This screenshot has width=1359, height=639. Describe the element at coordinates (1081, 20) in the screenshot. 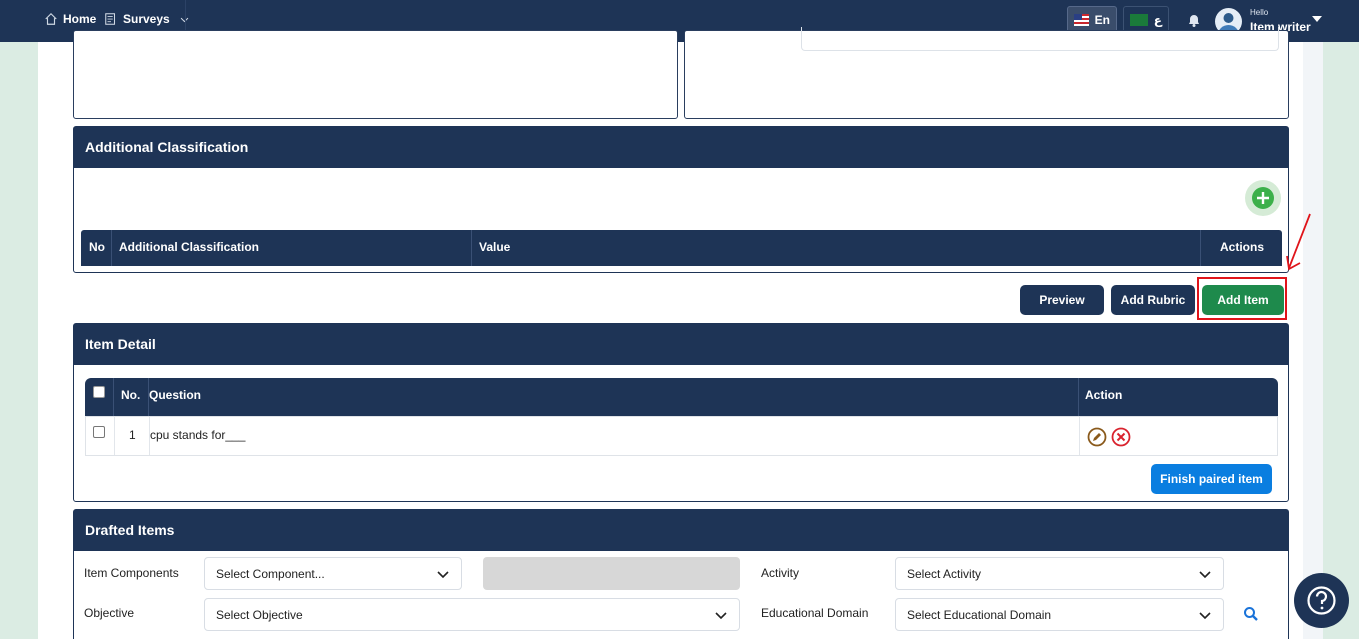

I see `us-flag-icon` at that location.